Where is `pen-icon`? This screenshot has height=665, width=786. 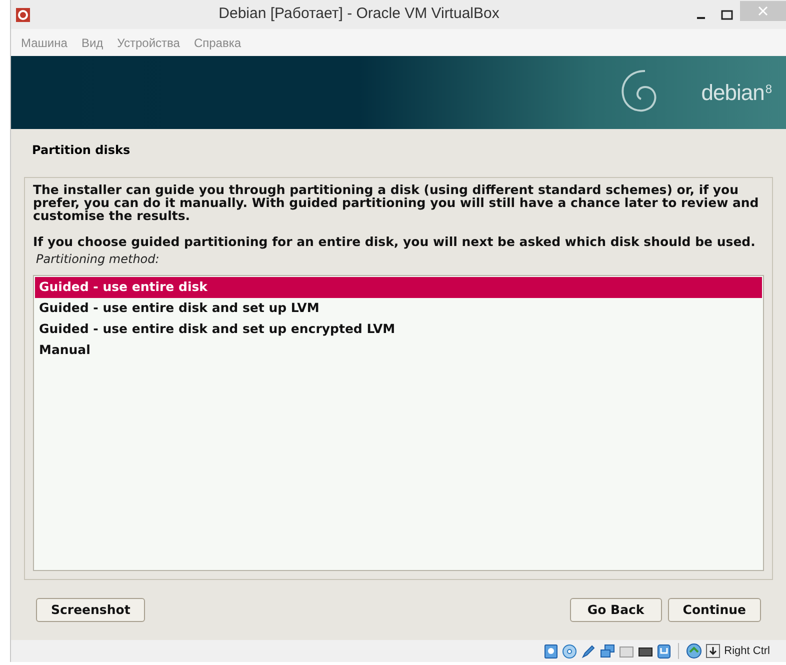 pen-icon is located at coordinates (588, 651).